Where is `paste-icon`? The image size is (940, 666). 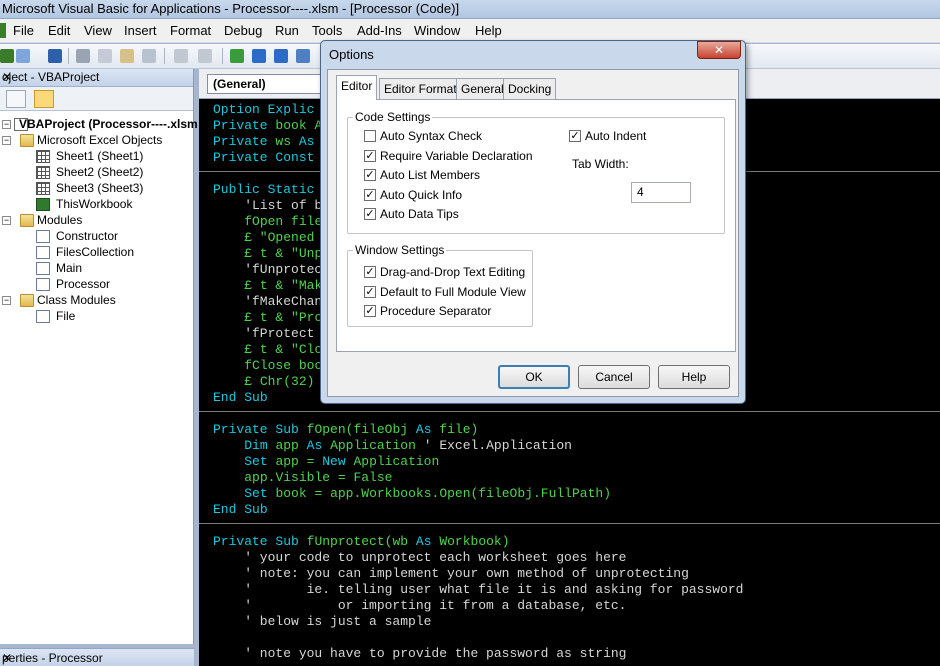
paste-icon is located at coordinates (127, 56).